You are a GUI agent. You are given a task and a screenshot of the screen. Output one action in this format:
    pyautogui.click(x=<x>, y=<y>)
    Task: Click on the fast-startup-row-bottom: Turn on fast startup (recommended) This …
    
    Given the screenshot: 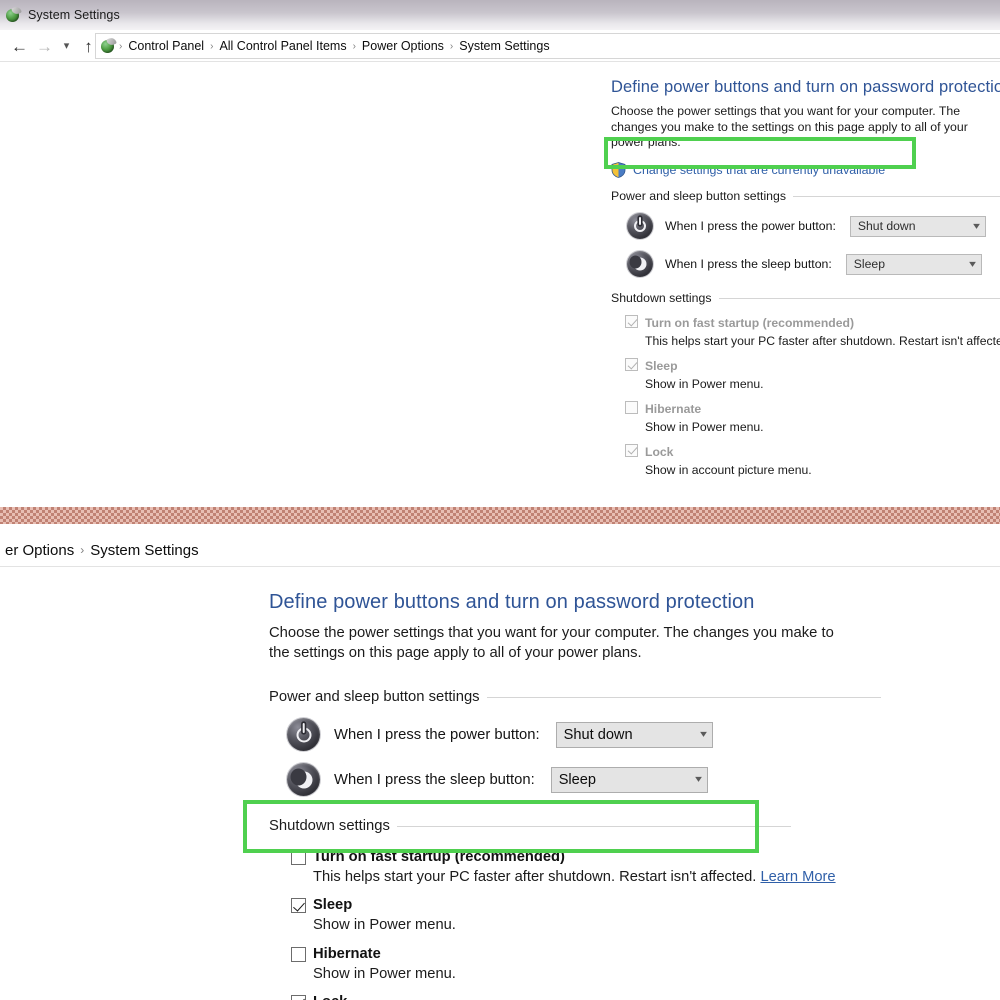 What is the action you would take?
    pyautogui.click(x=589, y=867)
    